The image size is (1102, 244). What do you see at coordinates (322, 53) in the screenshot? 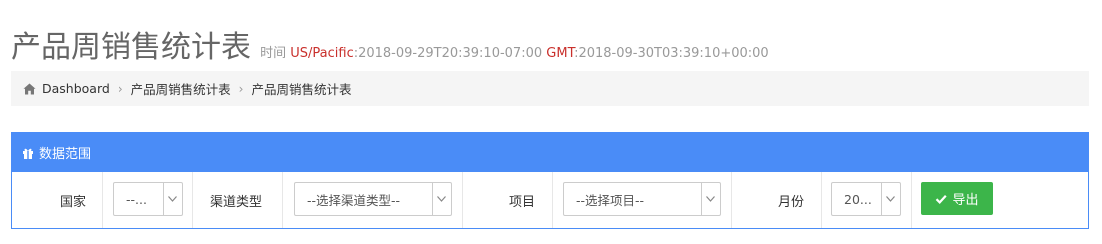
I see `timezone-local-name: US/Pacific` at bounding box center [322, 53].